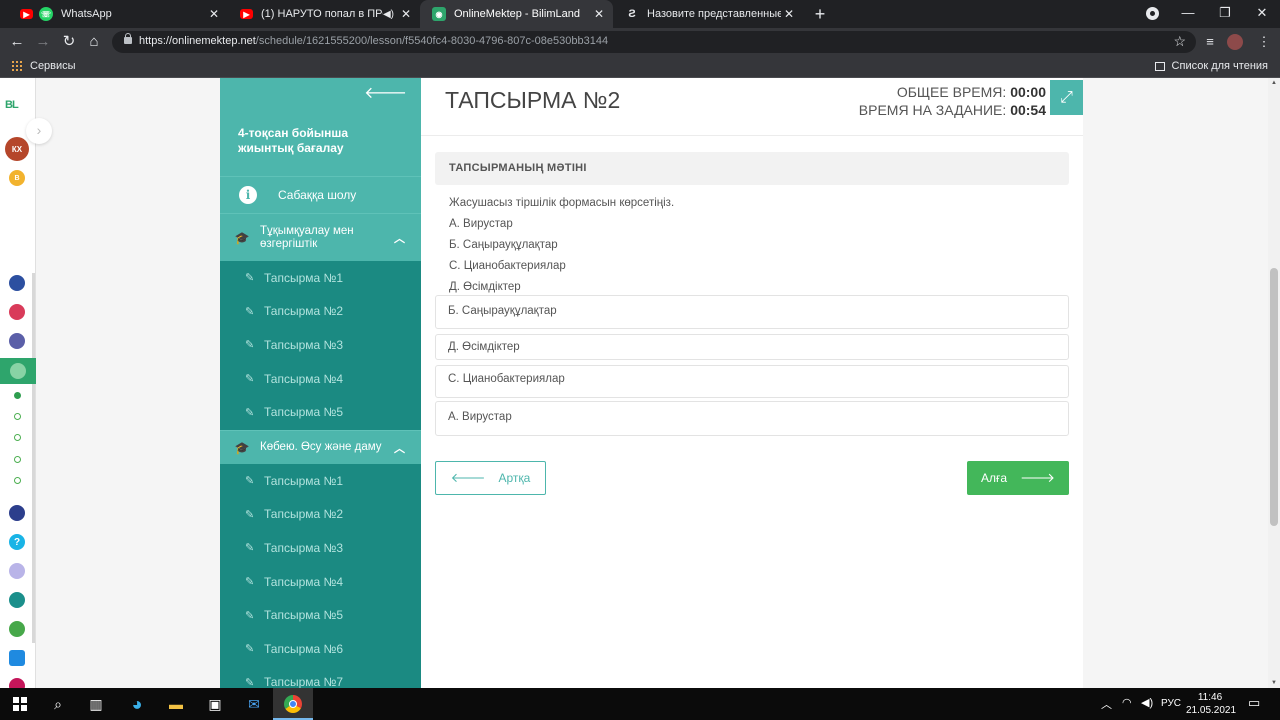  I want to click on tab-znanija: Ƨ Назовите представленные на р ✕, so click(708, 14).